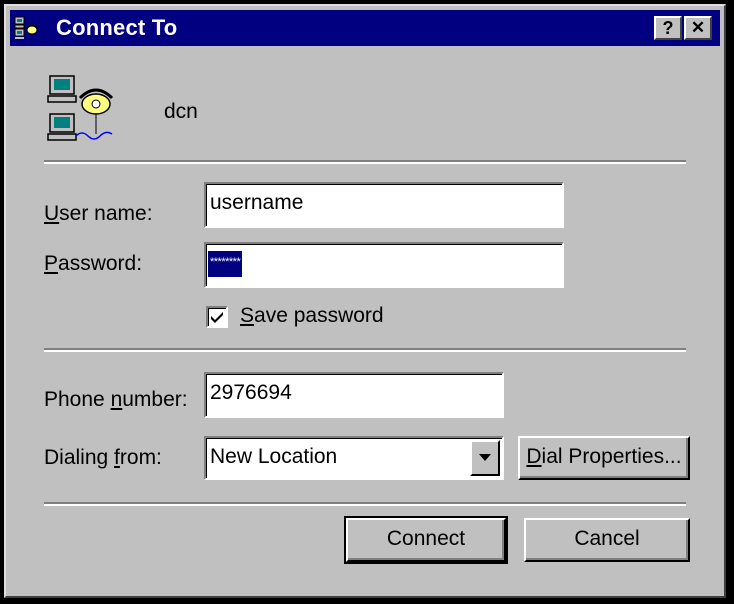 This screenshot has width=734, height=604. I want to click on dialing-from-value: New Location, so click(274, 456).